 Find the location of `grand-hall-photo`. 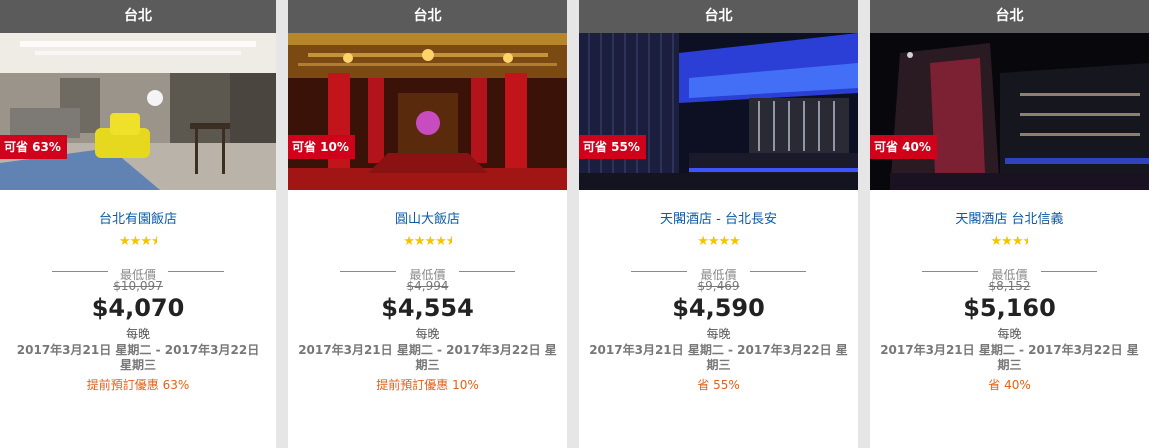

grand-hall-photo is located at coordinates (427, 111).